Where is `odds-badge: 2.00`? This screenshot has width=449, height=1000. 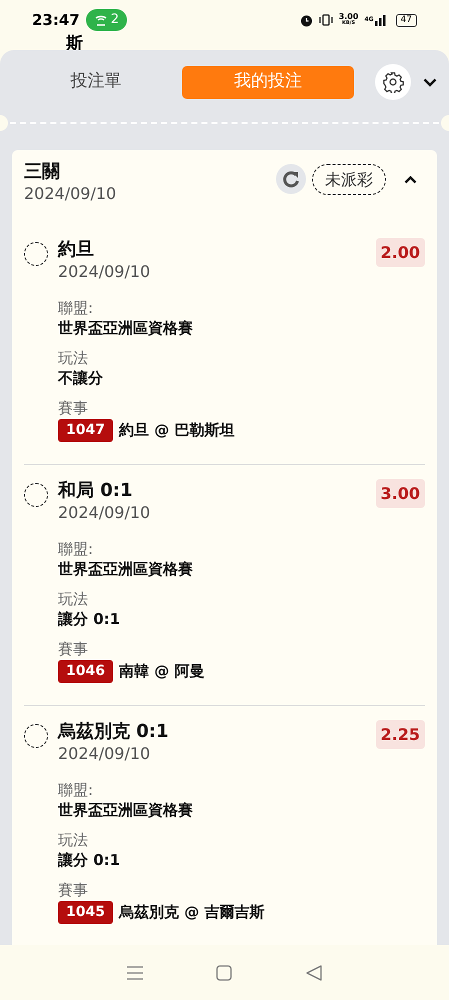
odds-badge: 2.00 is located at coordinates (400, 252).